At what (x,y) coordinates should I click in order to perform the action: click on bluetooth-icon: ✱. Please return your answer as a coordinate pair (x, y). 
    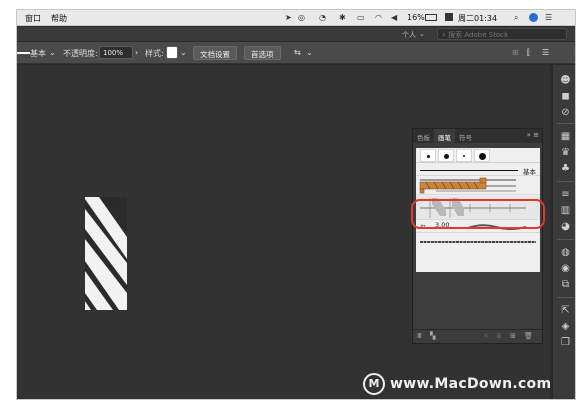
    Looking at the image, I should click on (342, 17).